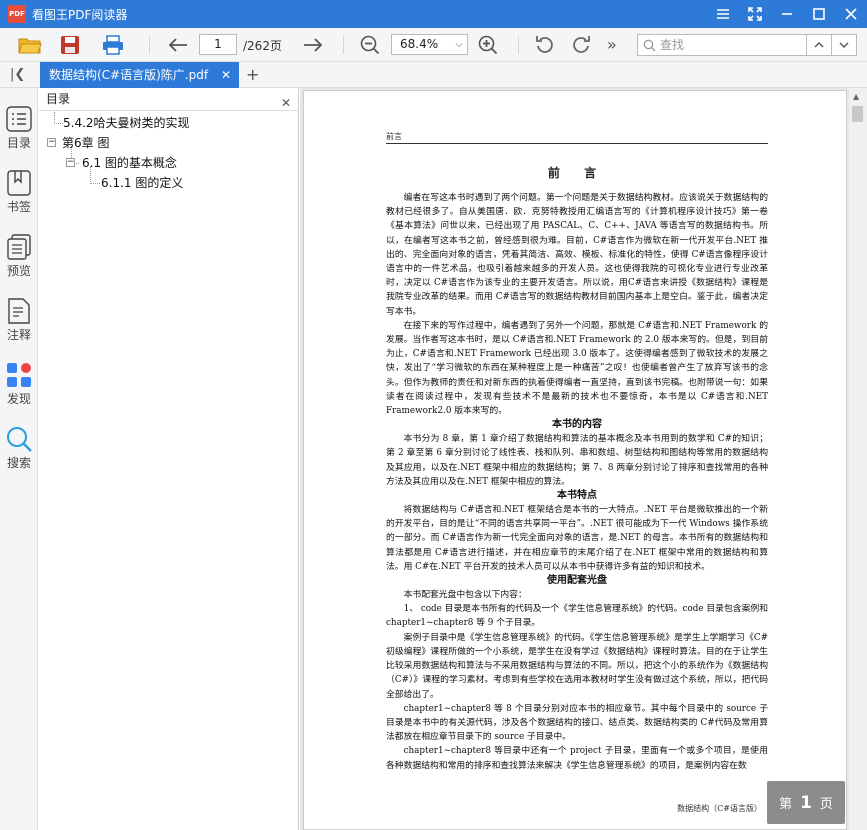  What do you see at coordinates (459, 44) in the screenshot?
I see `chevron-down-icon: ⌵` at bounding box center [459, 44].